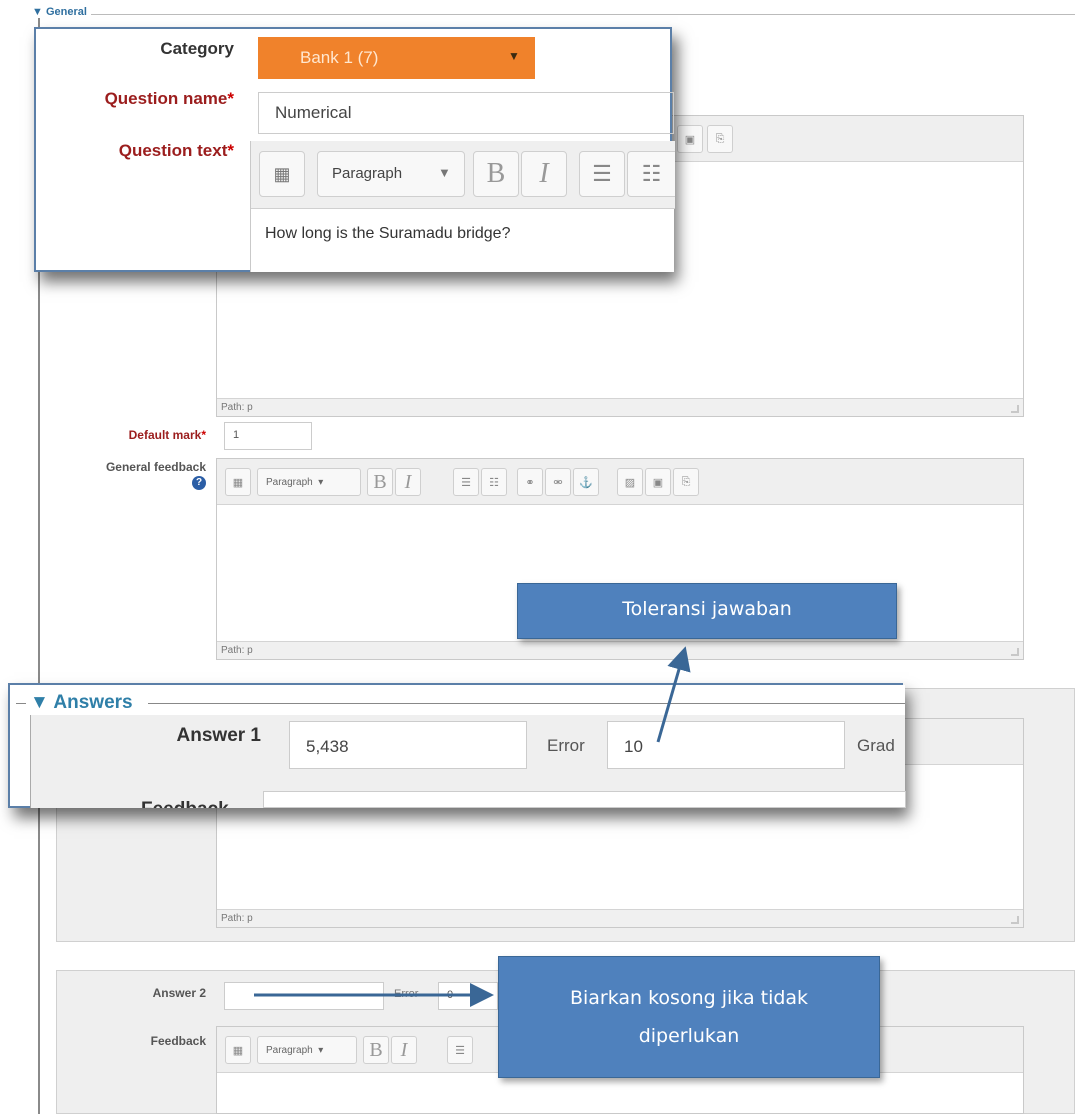  Describe the element at coordinates (689, 1017) in the screenshot. I see `callout-leave-empty: Biarkan kosong jika tidak diperlukan` at that location.